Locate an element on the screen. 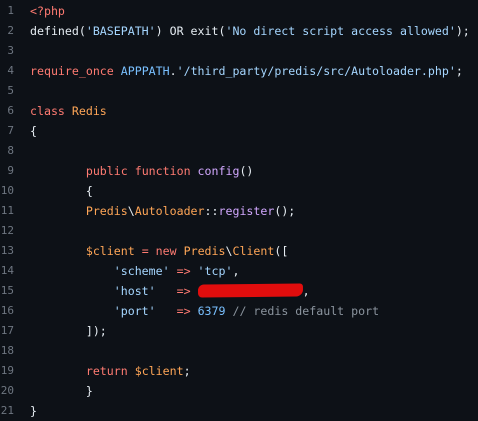 Image resolution: width=478 pixels, height=421 pixels. code-token: APPPATH is located at coordinates (145, 71).